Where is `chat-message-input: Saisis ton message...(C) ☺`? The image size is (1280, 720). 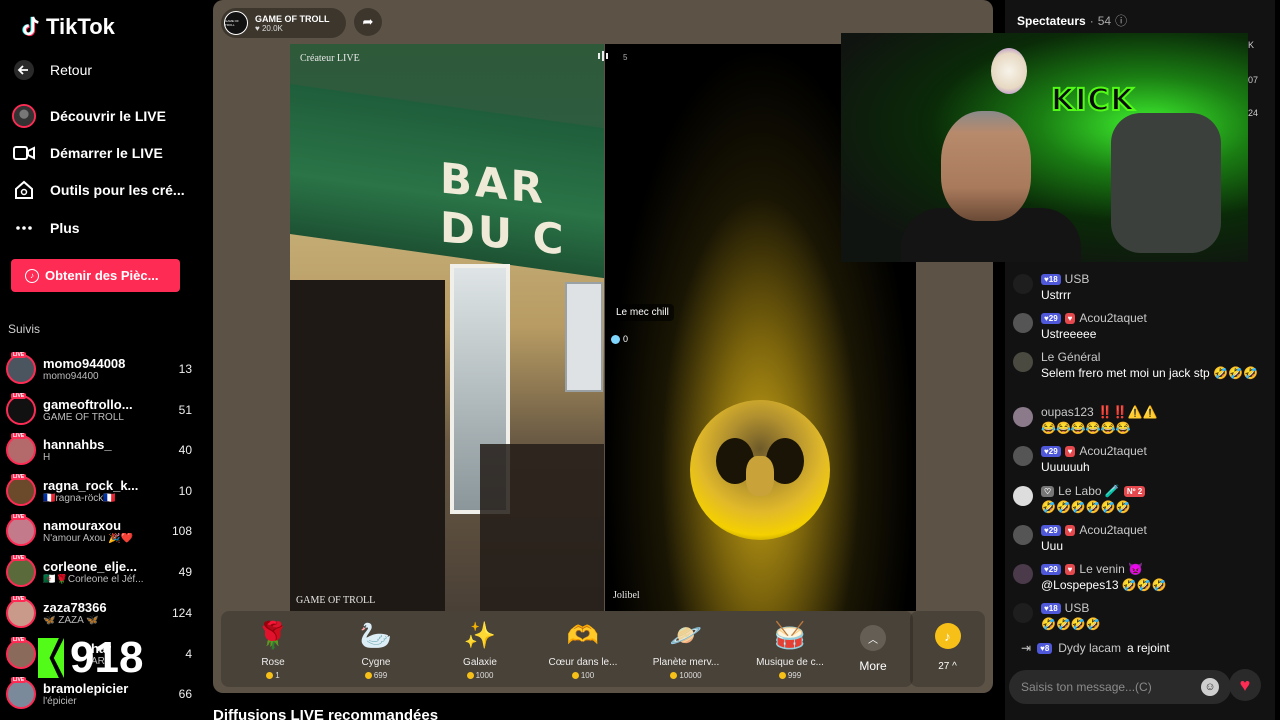 chat-message-input: Saisis ton message...(C) ☺ is located at coordinates (1120, 687).